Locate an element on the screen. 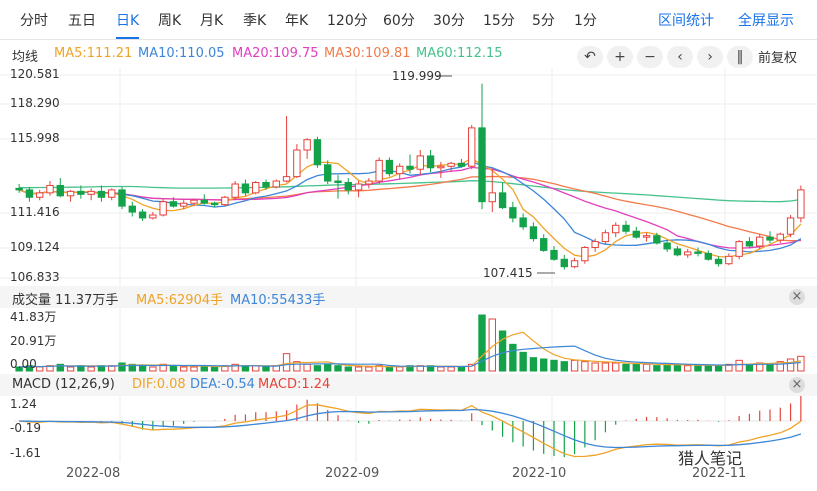 This screenshot has height=491, width=817. price-tick: 106.833 is located at coordinates (35, 277).